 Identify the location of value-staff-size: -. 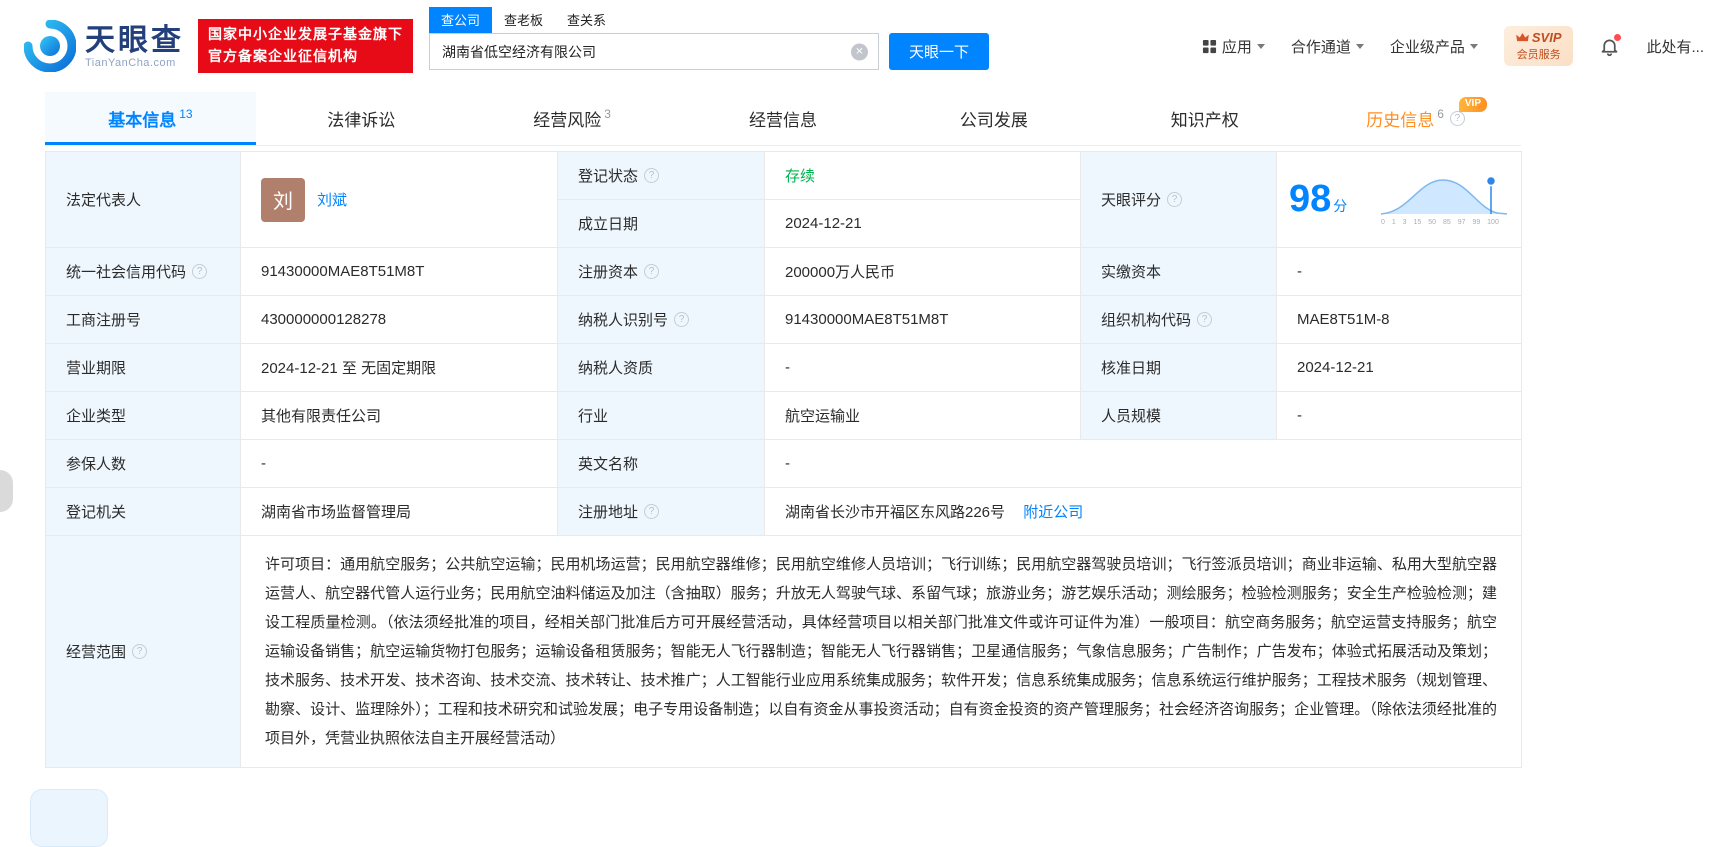
(1399, 415).